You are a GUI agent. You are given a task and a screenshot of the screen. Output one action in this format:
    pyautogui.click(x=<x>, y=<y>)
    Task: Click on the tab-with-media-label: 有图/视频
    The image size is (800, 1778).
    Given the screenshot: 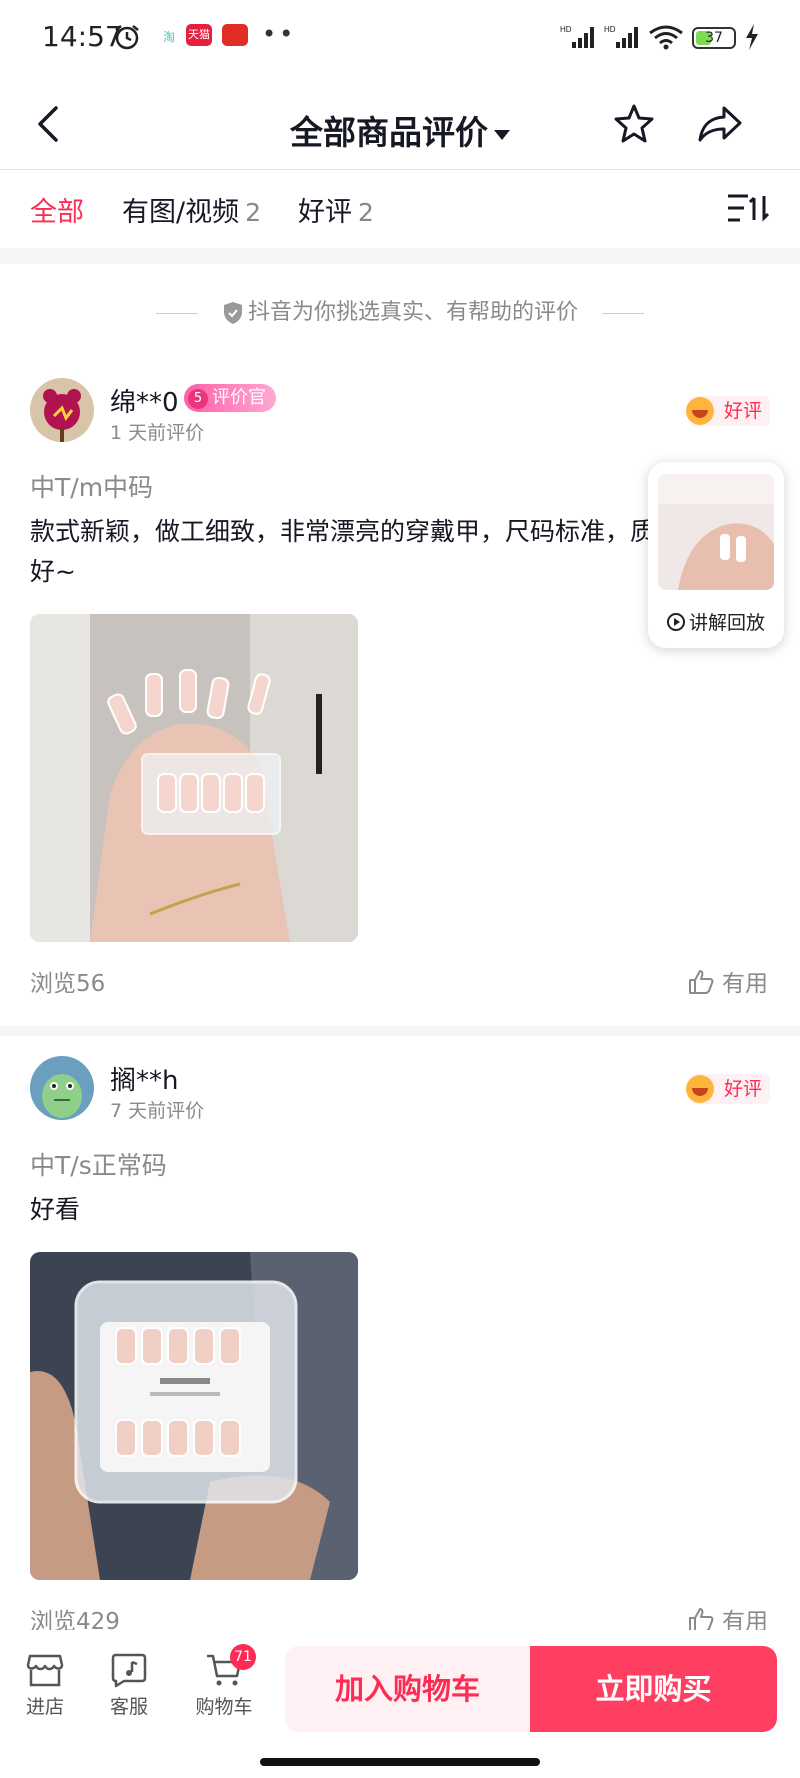 What is the action you would take?
    pyautogui.click(x=181, y=212)
    